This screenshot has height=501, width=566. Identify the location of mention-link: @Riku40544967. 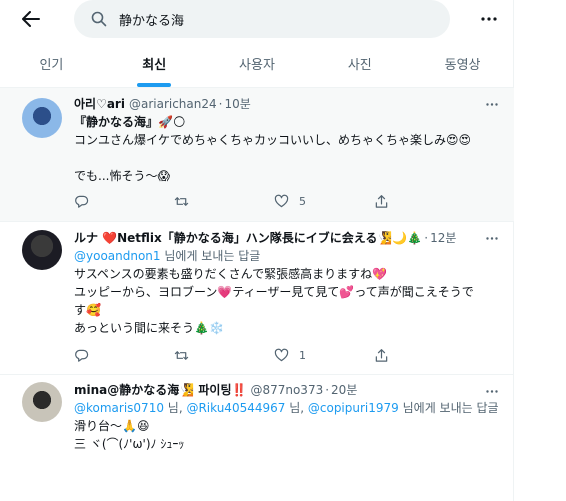
(235, 408).